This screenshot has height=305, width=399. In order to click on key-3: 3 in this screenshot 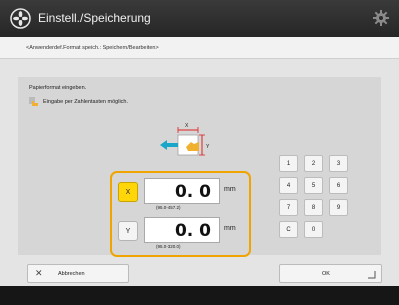, I will do `click(338, 163)`.